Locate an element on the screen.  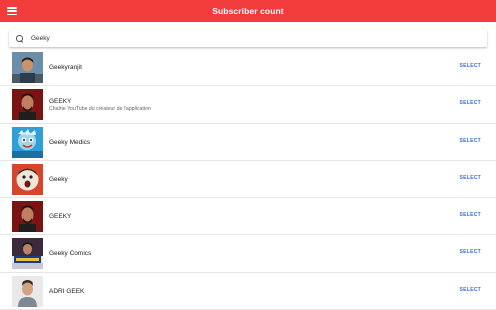
hamburger-menu-icon is located at coordinates (12, 11).